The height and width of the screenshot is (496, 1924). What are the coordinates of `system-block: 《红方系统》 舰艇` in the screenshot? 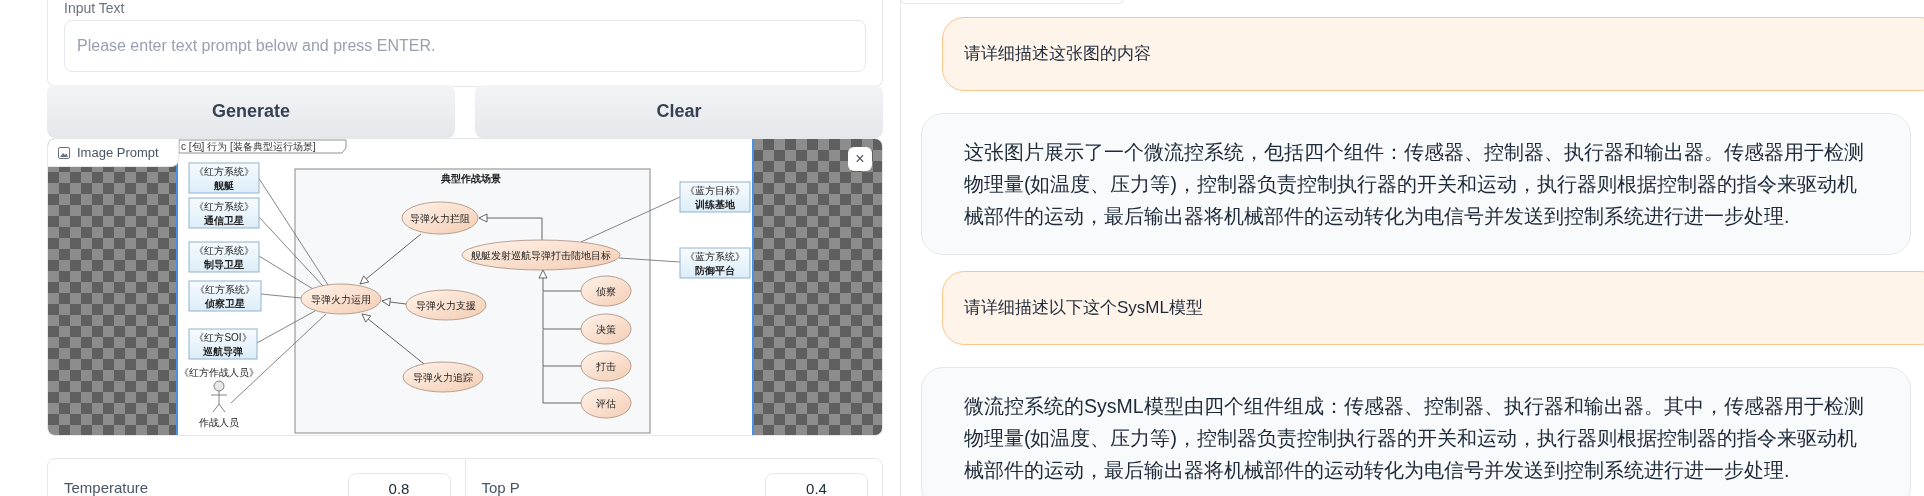 It's located at (224, 178).